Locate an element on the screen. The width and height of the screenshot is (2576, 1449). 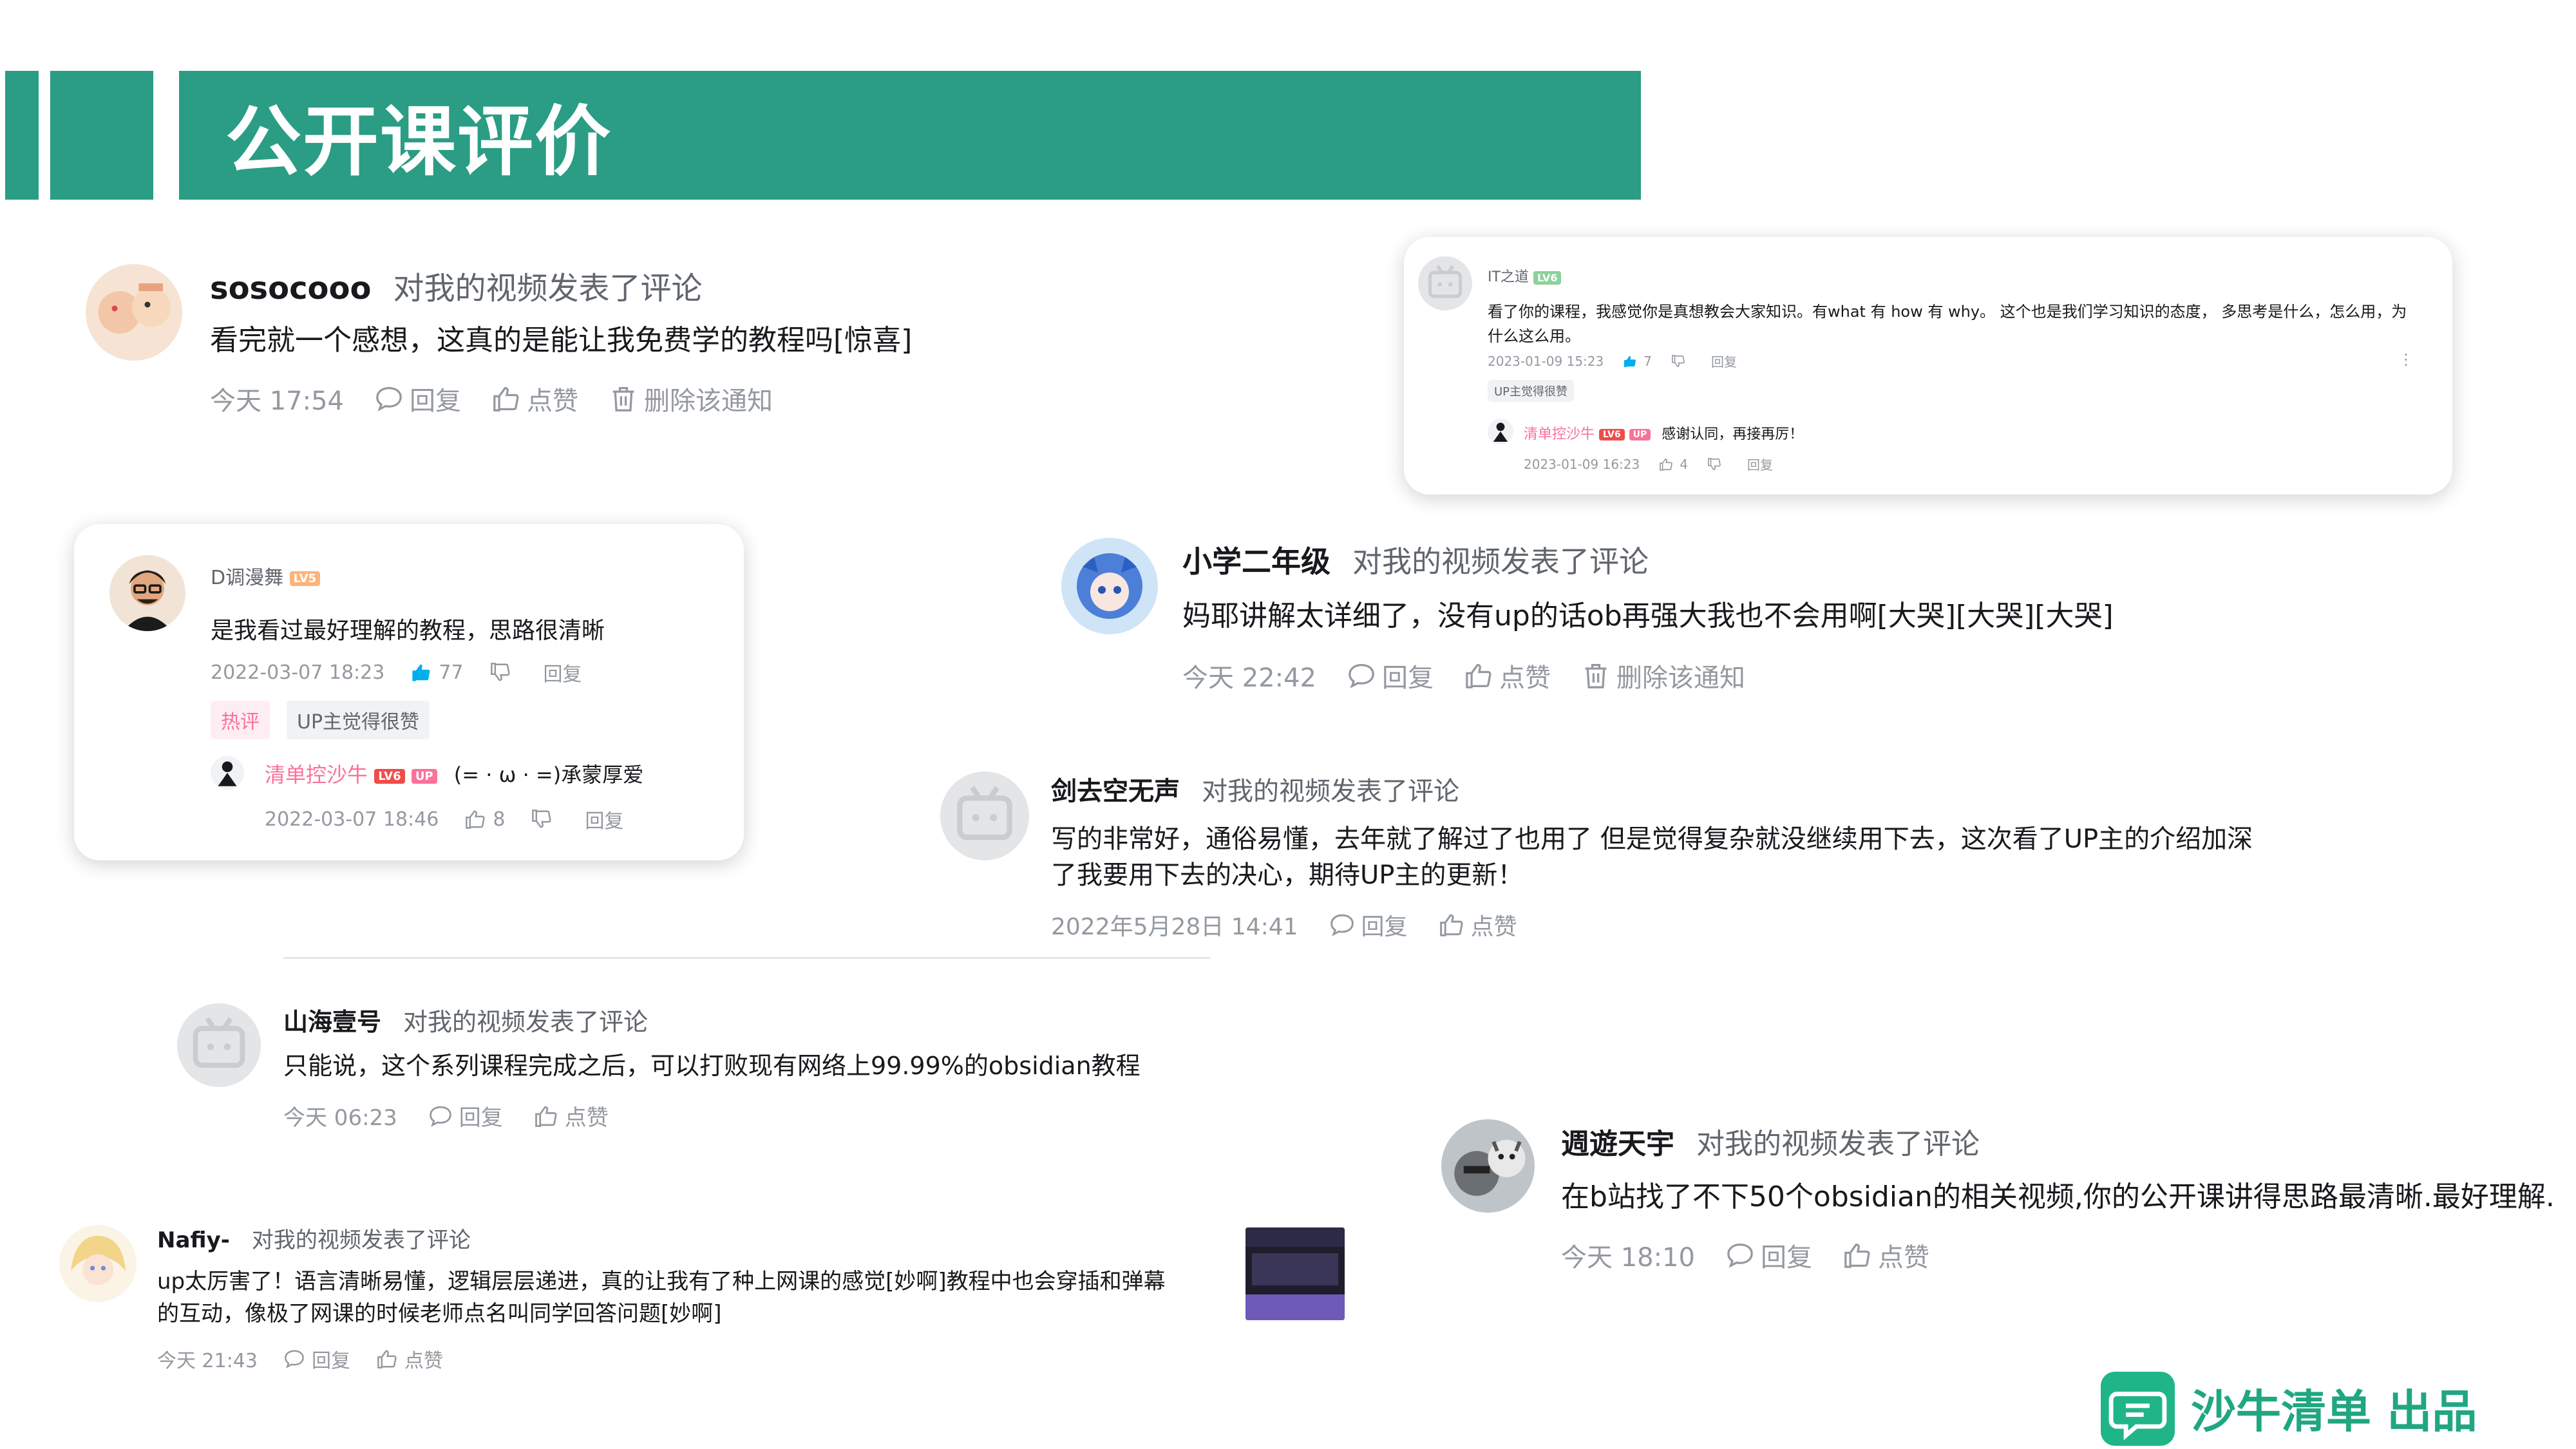
username: 週遊天宇 is located at coordinates (1618, 1144).